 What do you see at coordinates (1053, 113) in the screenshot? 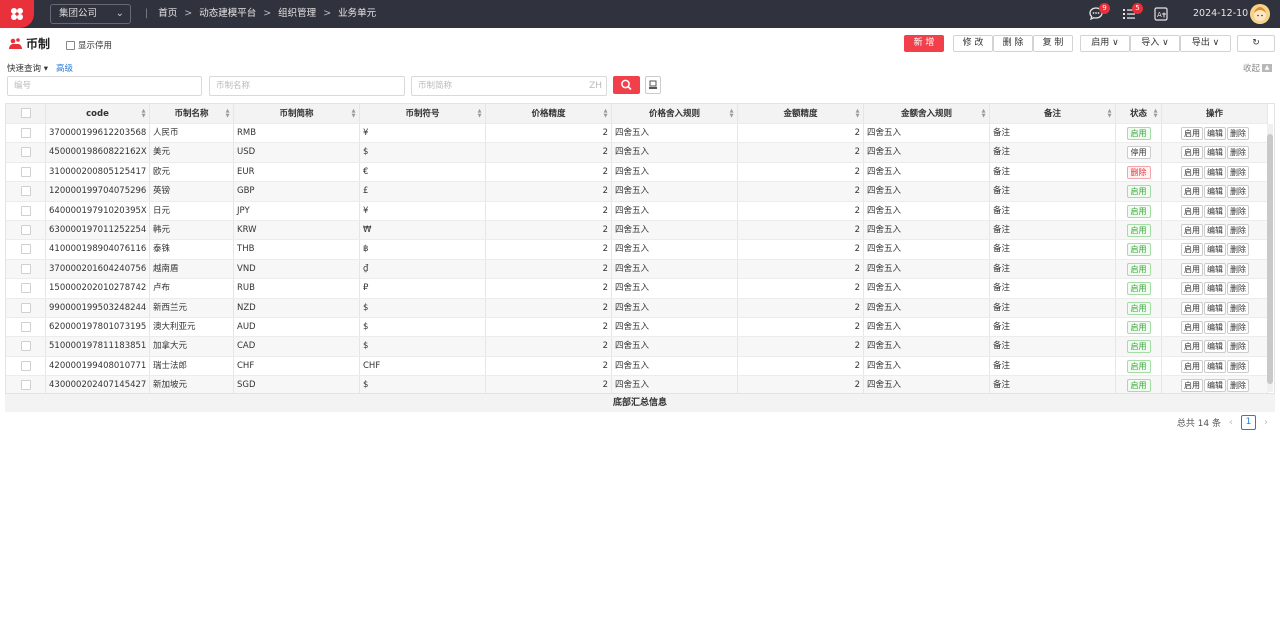
I see `header-note: 备注 ▲ ▼` at bounding box center [1053, 113].